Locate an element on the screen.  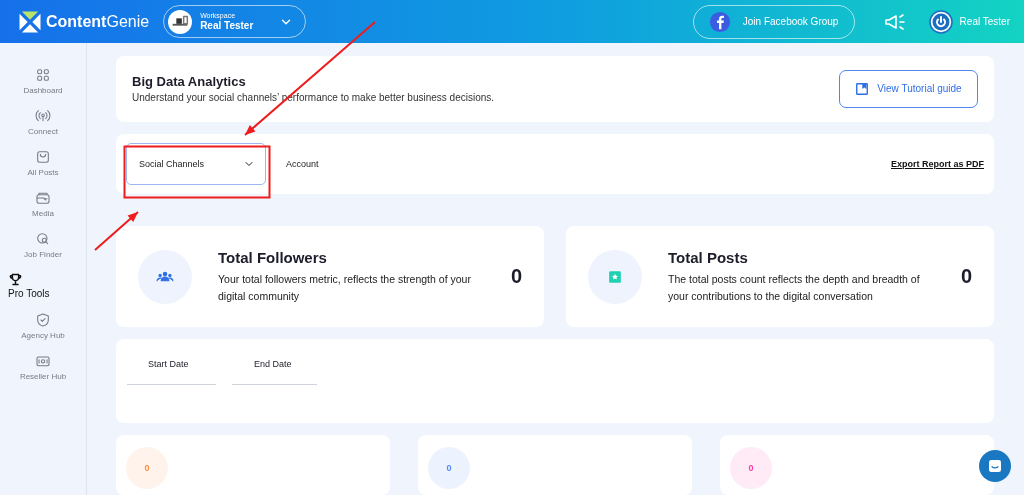
sidebar-item: All Posts is located at coordinates (43, 163).